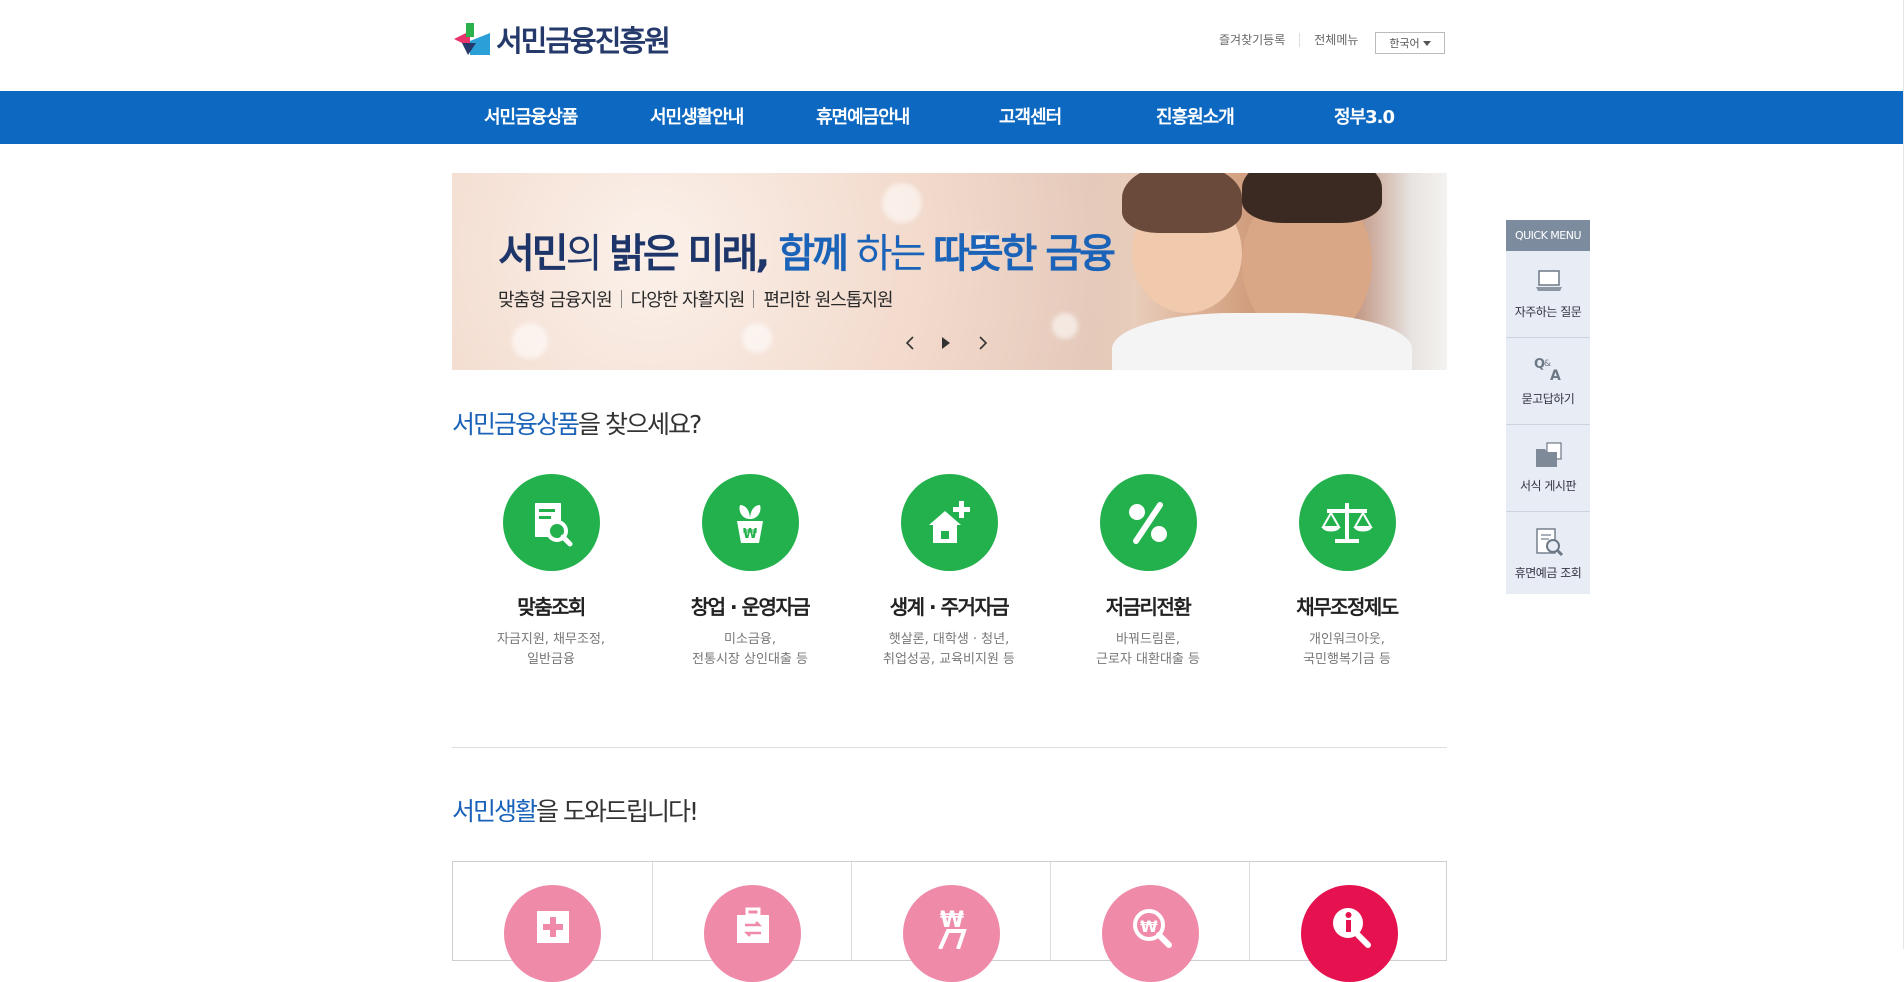  What do you see at coordinates (750, 607) in the screenshot?
I see `product-name: 창업 · 운영자금` at bounding box center [750, 607].